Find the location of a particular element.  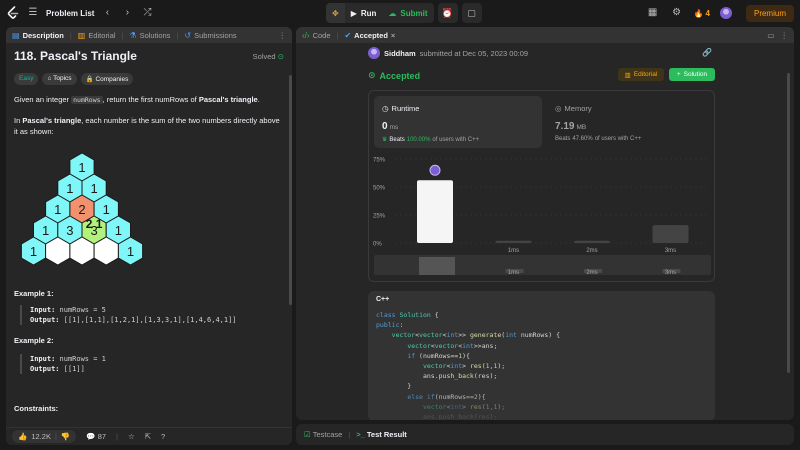

pascal-triangle-illustration: 11 11 2 11 3 3 11 12 1 is located at coordinates (82, 209).